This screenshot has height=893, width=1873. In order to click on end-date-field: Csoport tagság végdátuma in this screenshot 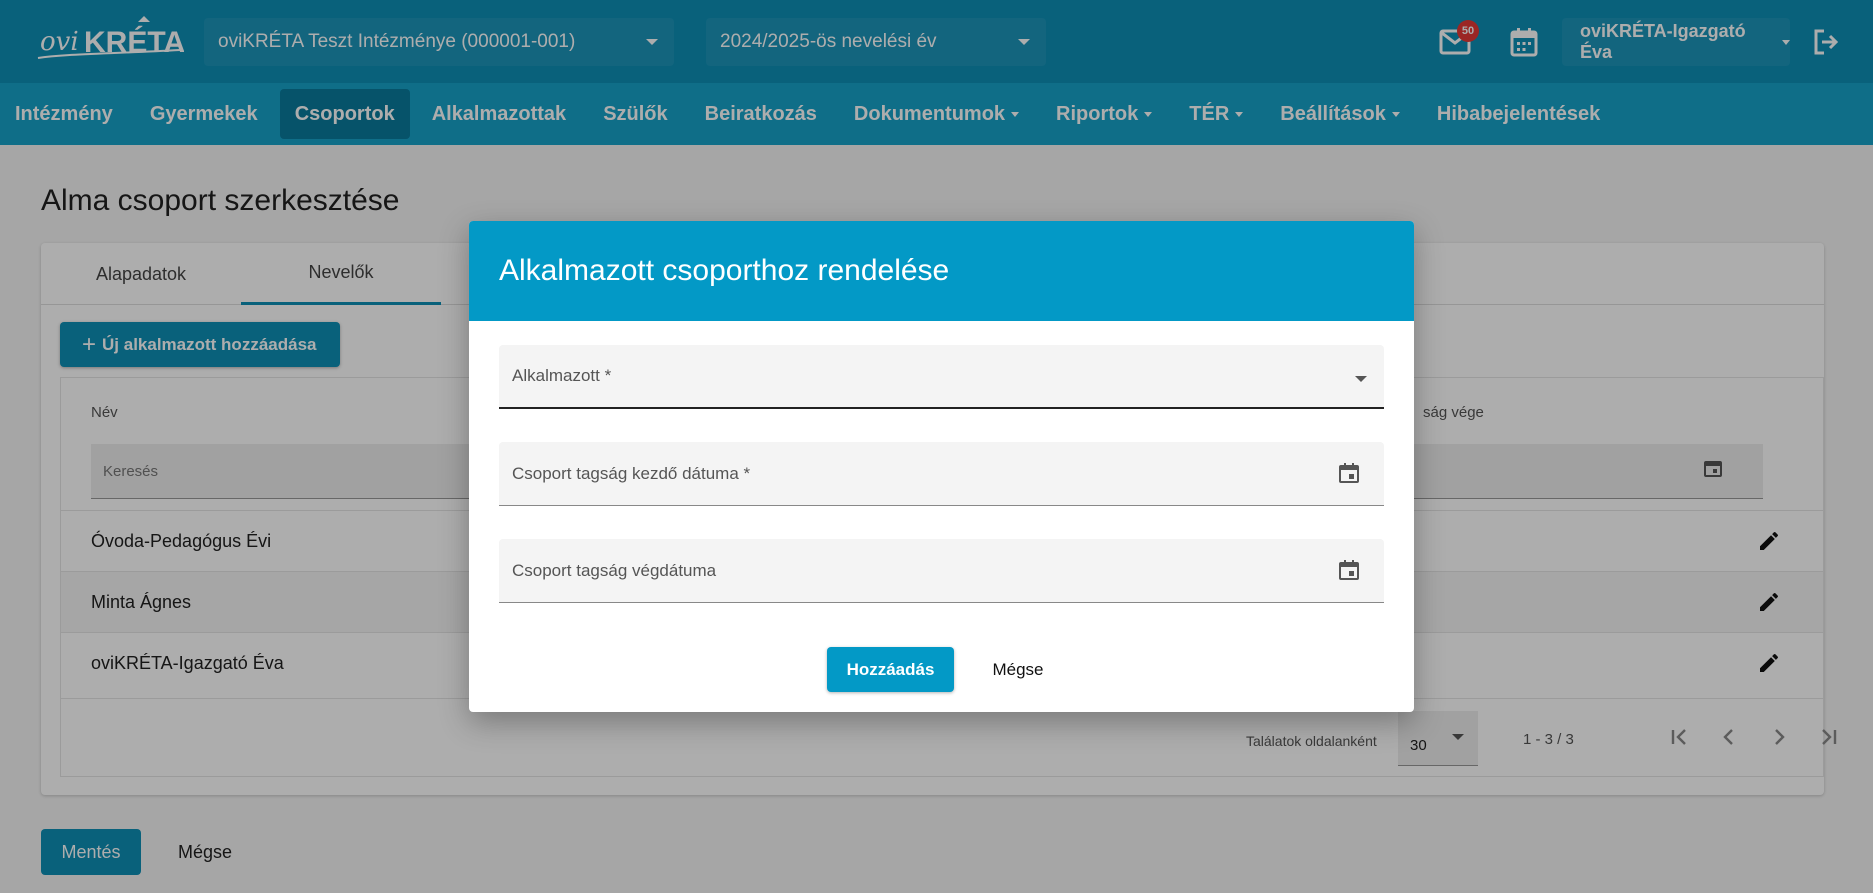, I will do `click(941, 571)`.